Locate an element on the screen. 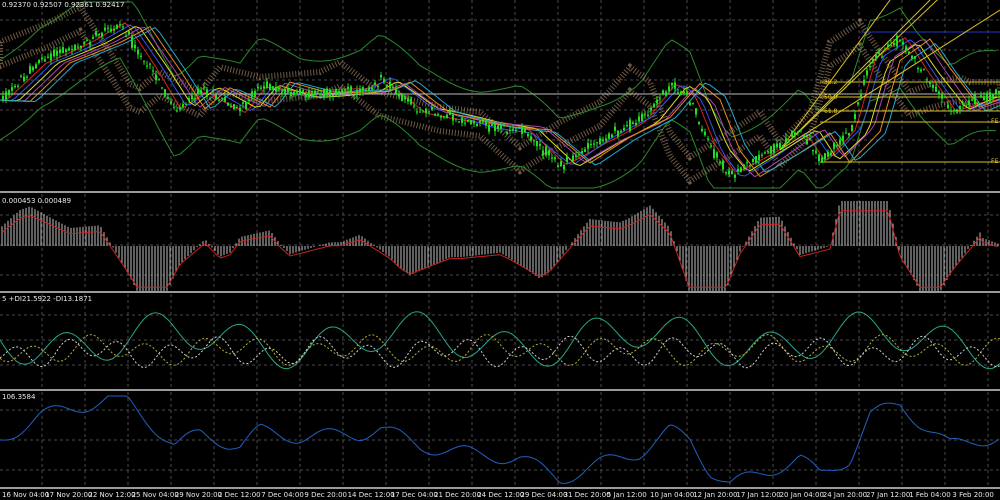 Image resolution: width=1000 pixels, height=500 pixels. adx-pane-info: 5 +DI21.5922 -DI13.1871 is located at coordinates (47, 299).